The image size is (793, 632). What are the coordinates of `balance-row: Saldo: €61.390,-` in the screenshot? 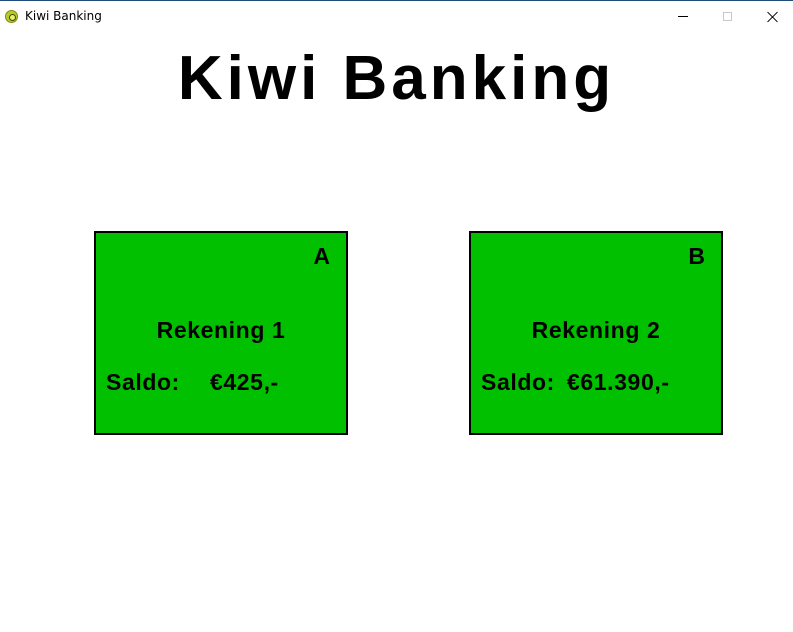 It's located at (575, 382).